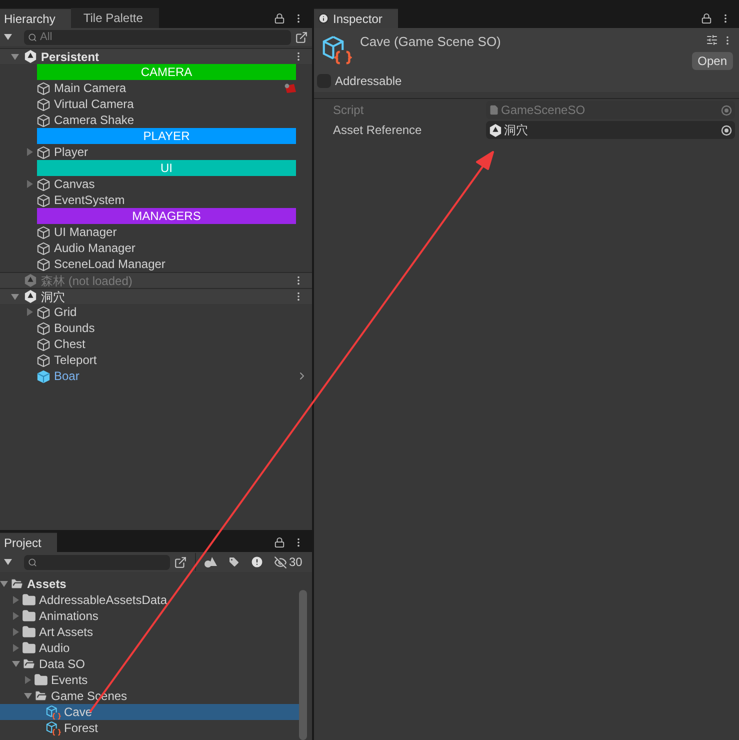  Describe the element at coordinates (156, 56) in the screenshot. I see `scene-row: Persistent` at that location.